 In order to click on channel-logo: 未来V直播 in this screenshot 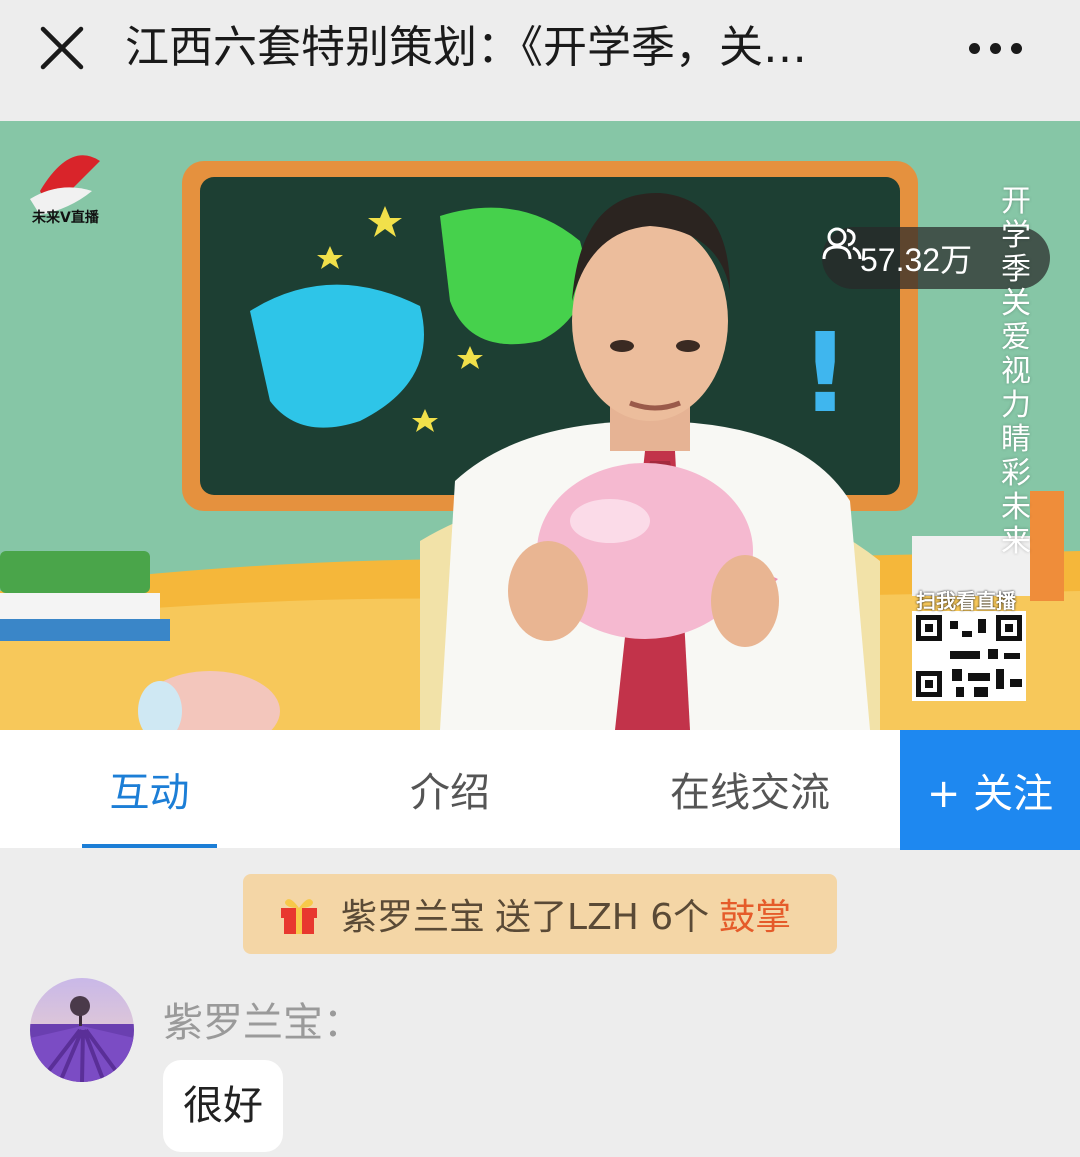, I will do `click(65, 218)`.